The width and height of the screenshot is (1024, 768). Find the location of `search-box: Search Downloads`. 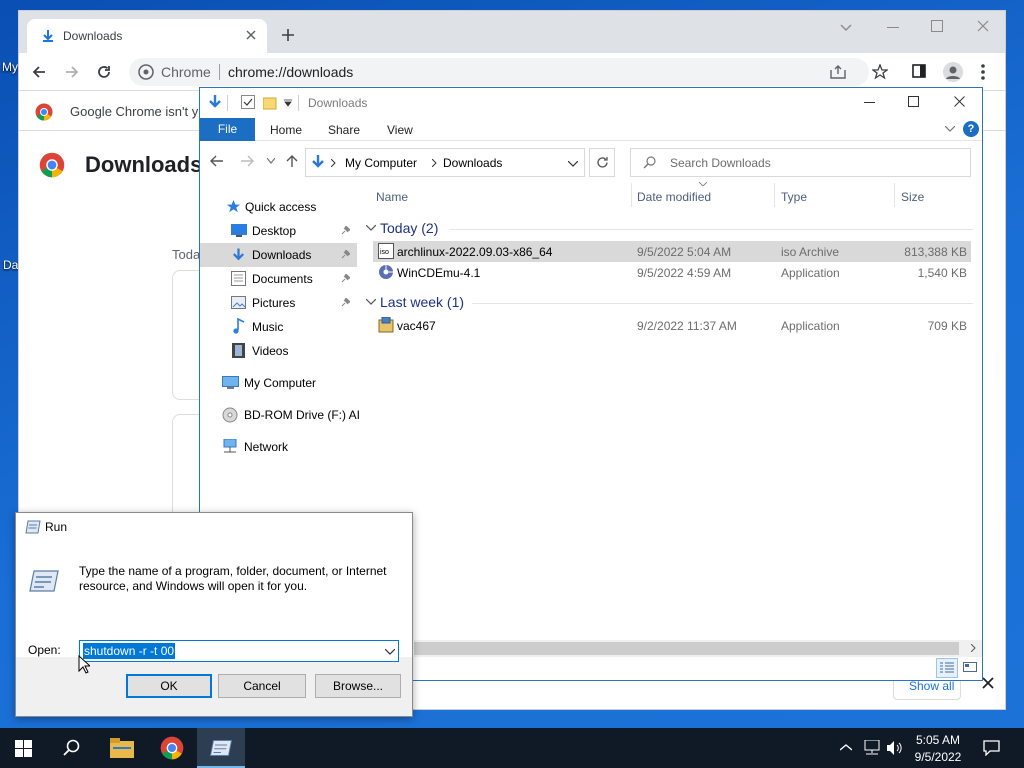

search-box: Search Downloads is located at coordinates (800, 162).